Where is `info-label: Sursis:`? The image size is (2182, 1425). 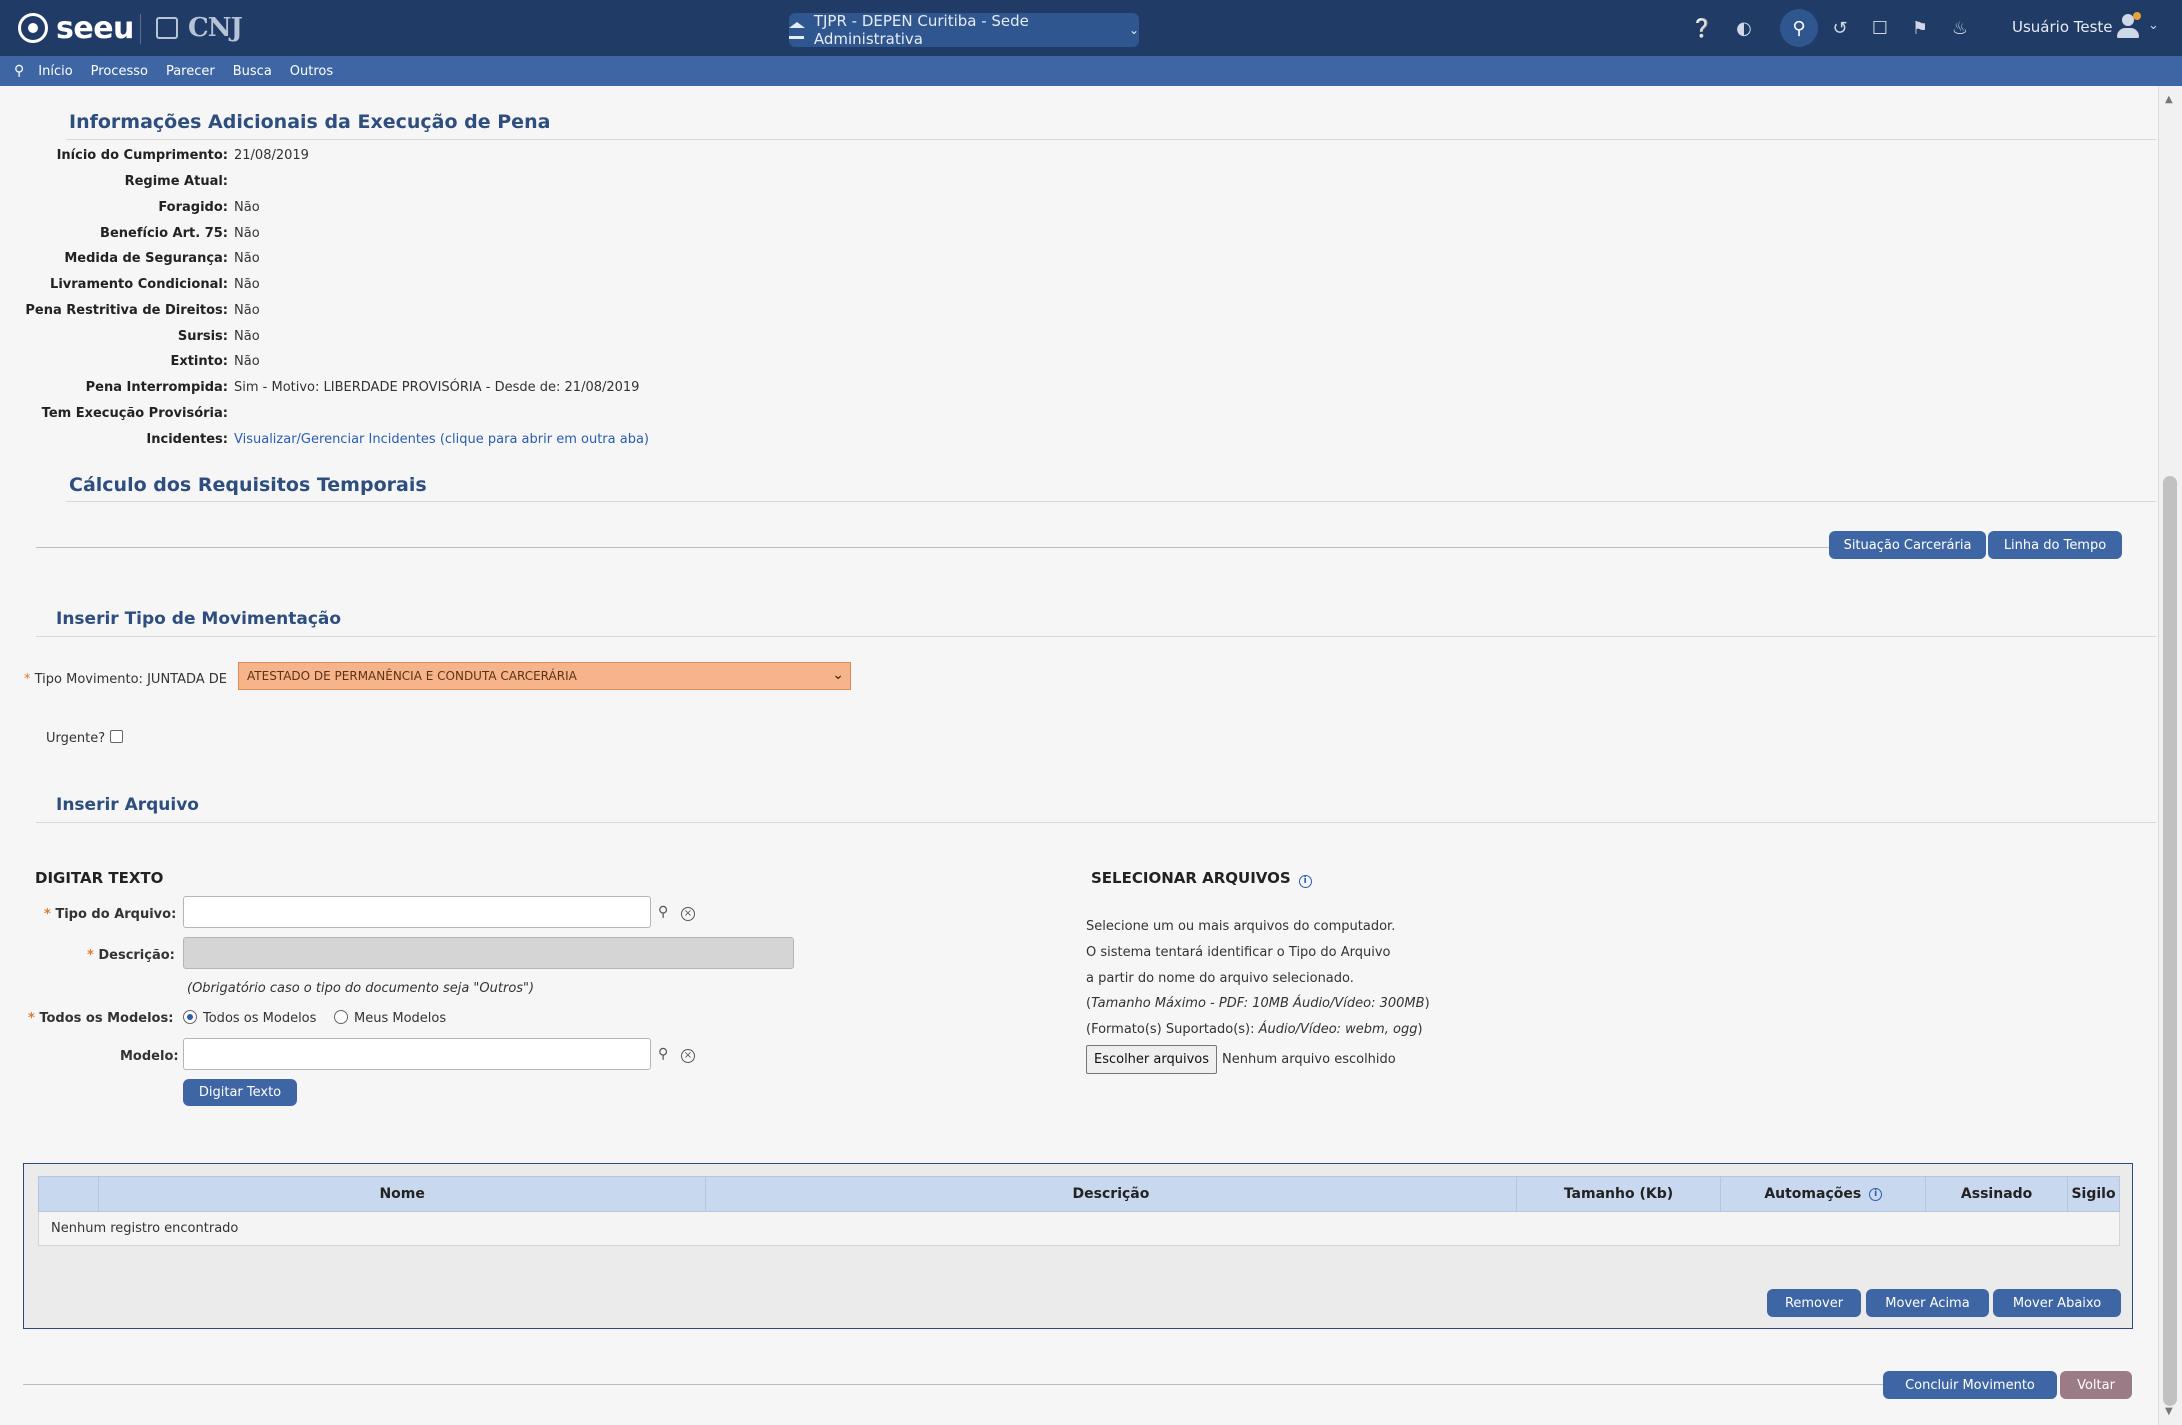 info-label: Sursis: is located at coordinates (202, 336).